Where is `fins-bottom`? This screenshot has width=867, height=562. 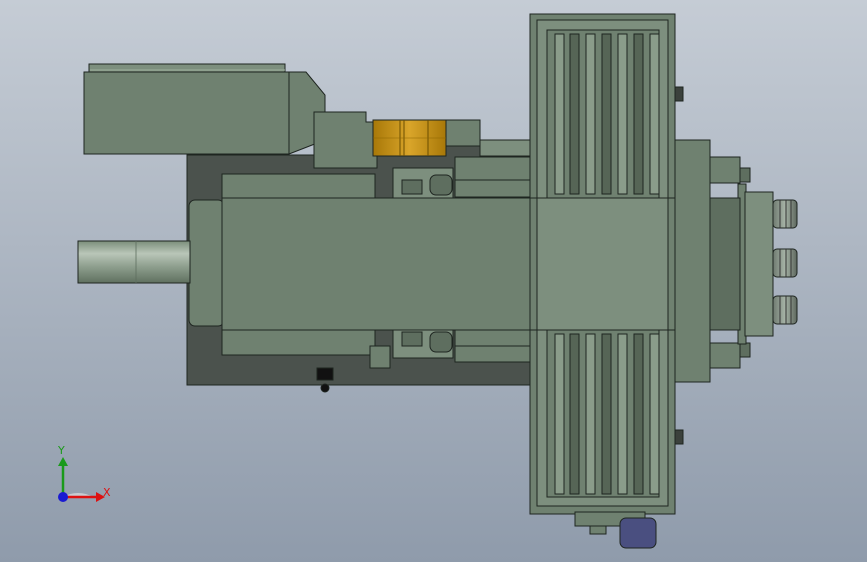 fins-bottom is located at coordinates (607, 414).